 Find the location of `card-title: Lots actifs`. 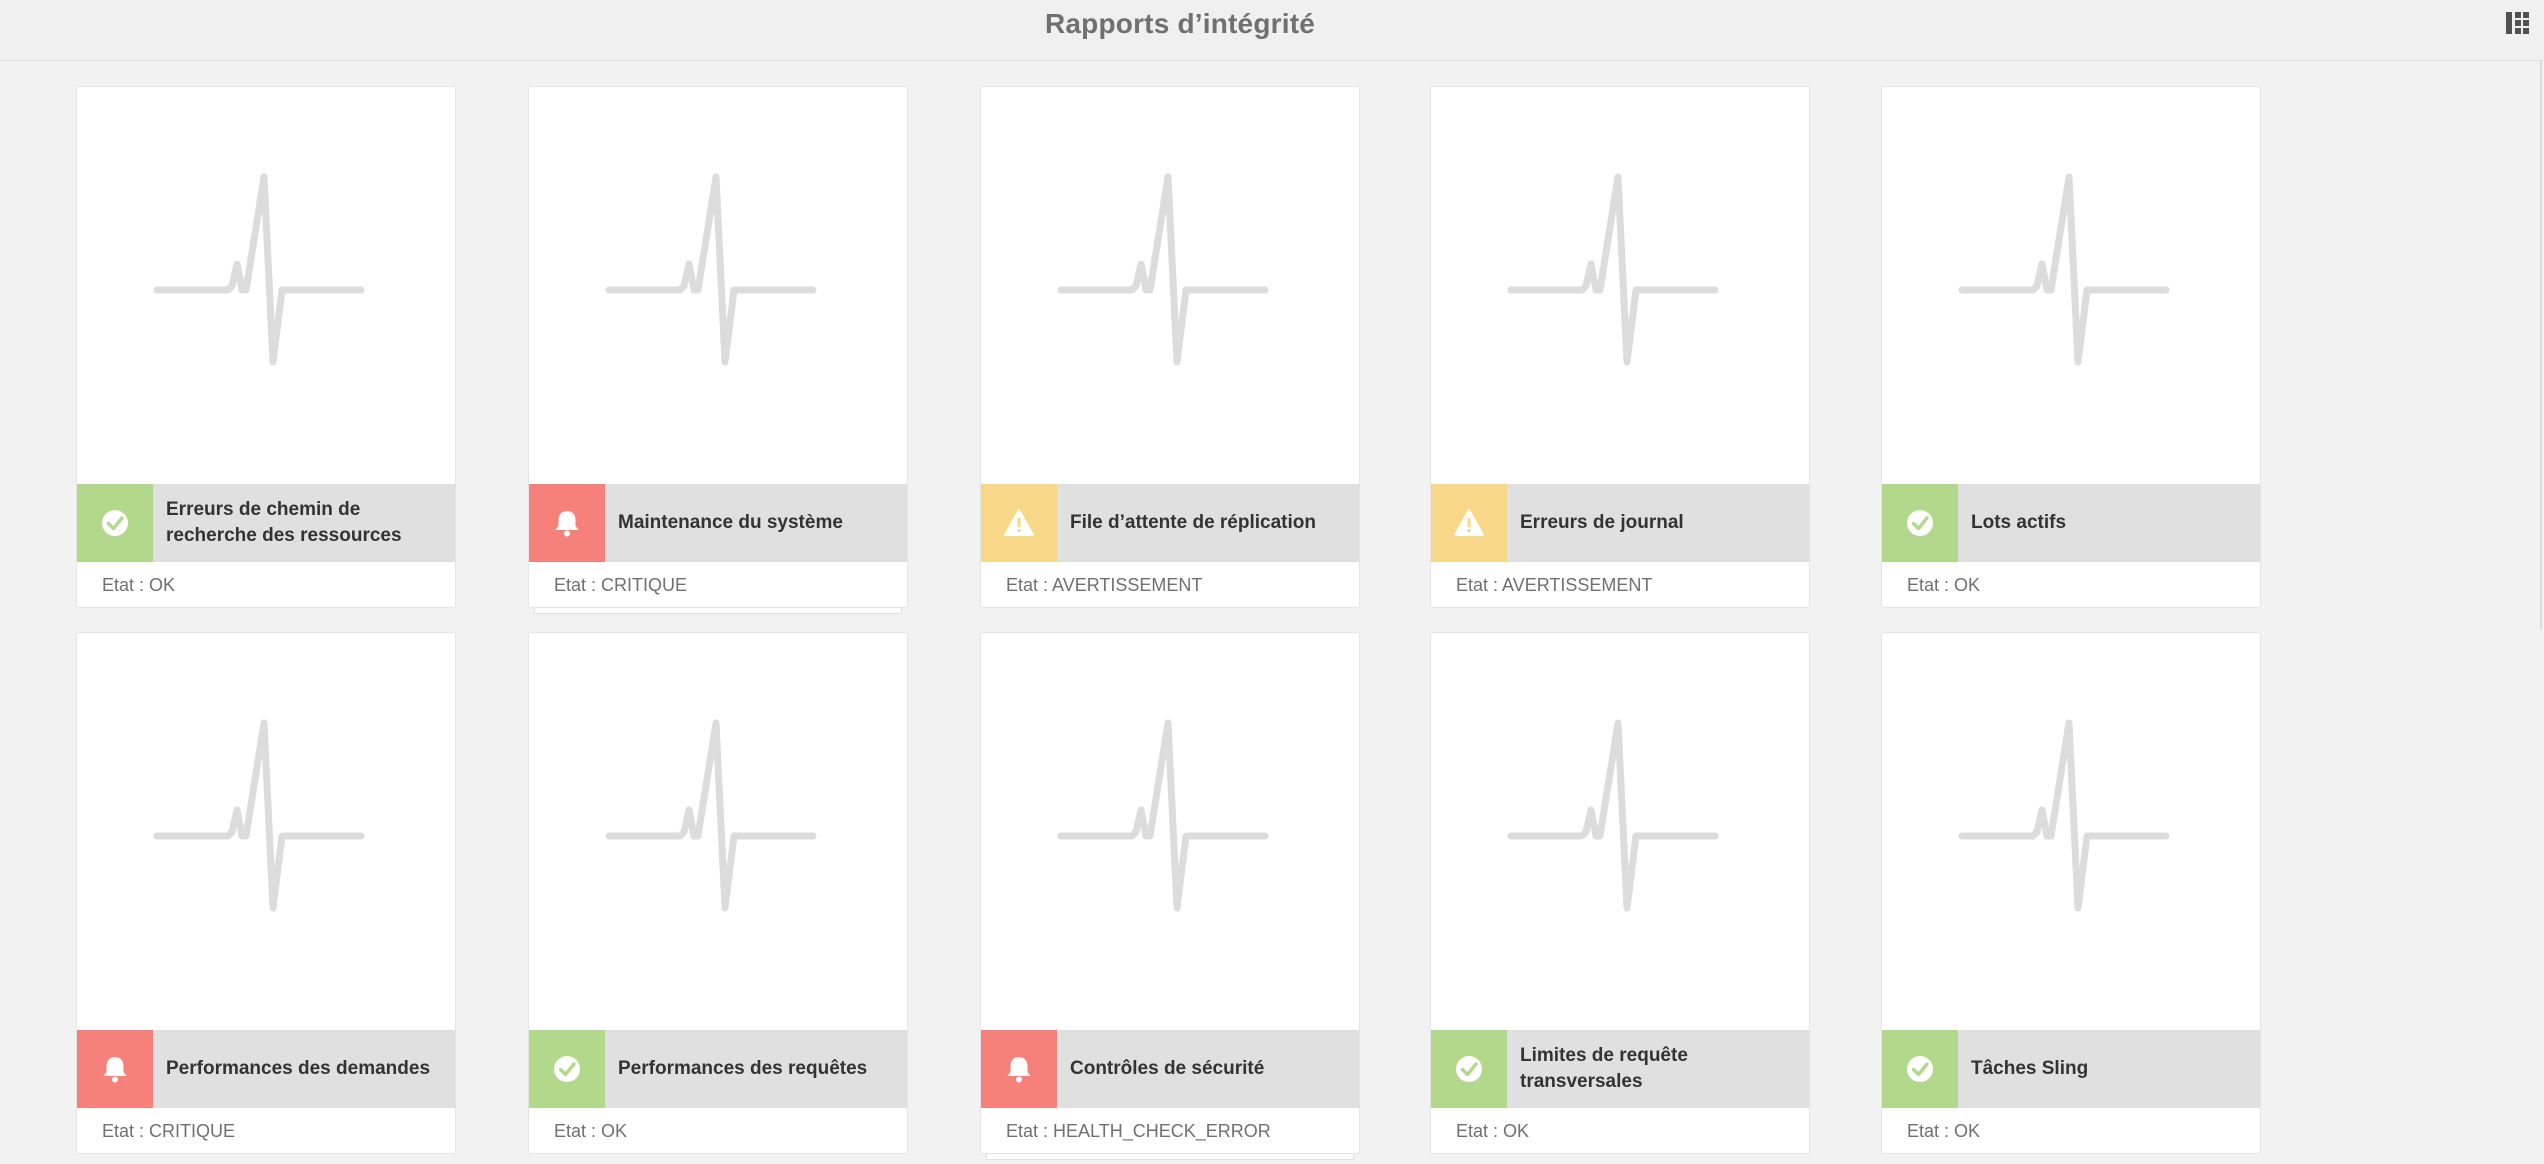

card-title: Lots actifs is located at coordinates (2019, 522).